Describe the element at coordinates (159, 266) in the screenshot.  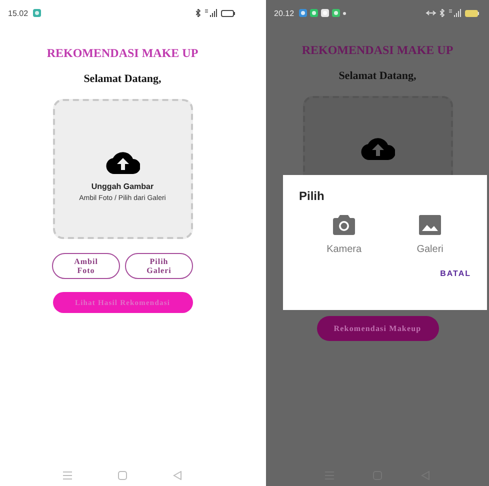
I see `outline-button: Pilih Galeri` at that location.